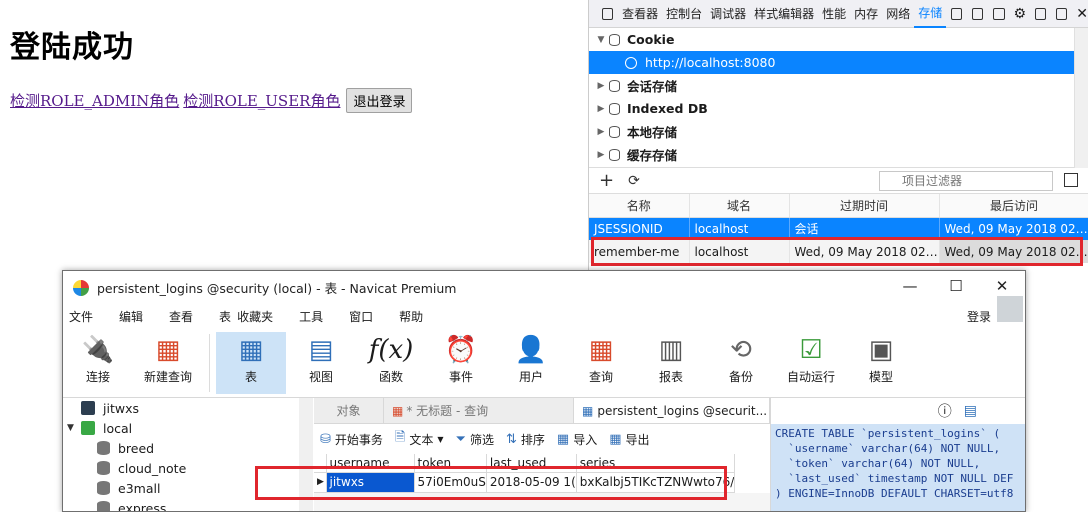 This screenshot has width=1088, height=512. What do you see at coordinates (640, 14) in the screenshot?
I see `tab-inspector: 查看器` at bounding box center [640, 14].